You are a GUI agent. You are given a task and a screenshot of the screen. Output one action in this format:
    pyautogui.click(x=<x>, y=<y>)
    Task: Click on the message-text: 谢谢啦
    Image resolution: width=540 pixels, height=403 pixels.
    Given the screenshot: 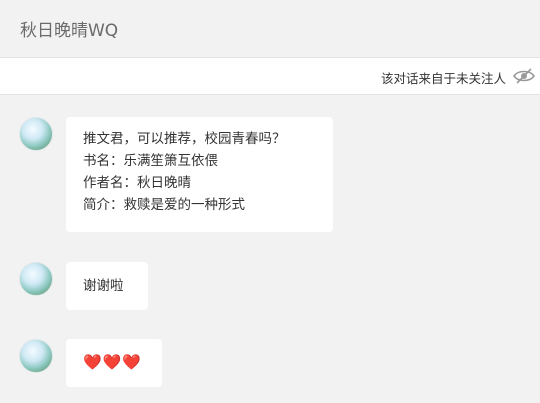 What is the action you would take?
    pyautogui.click(x=103, y=286)
    